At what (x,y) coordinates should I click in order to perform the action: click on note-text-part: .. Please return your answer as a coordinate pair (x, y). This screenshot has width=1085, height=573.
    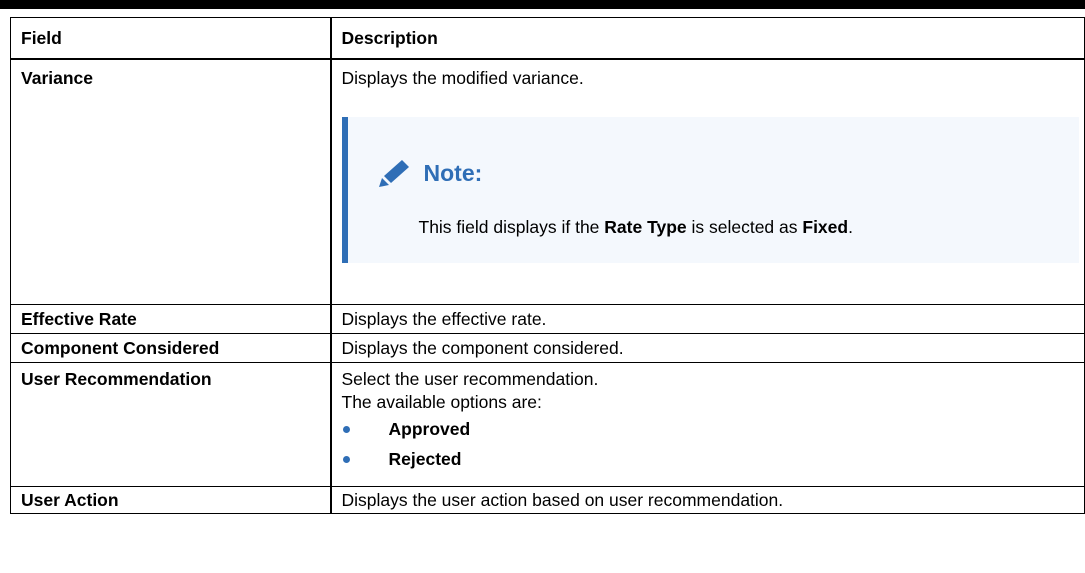
    Looking at the image, I should click on (850, 227).